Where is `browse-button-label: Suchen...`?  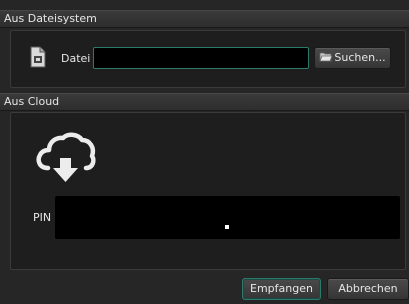
browse-button-label: Suchen... is located at coordinates (360, 57).